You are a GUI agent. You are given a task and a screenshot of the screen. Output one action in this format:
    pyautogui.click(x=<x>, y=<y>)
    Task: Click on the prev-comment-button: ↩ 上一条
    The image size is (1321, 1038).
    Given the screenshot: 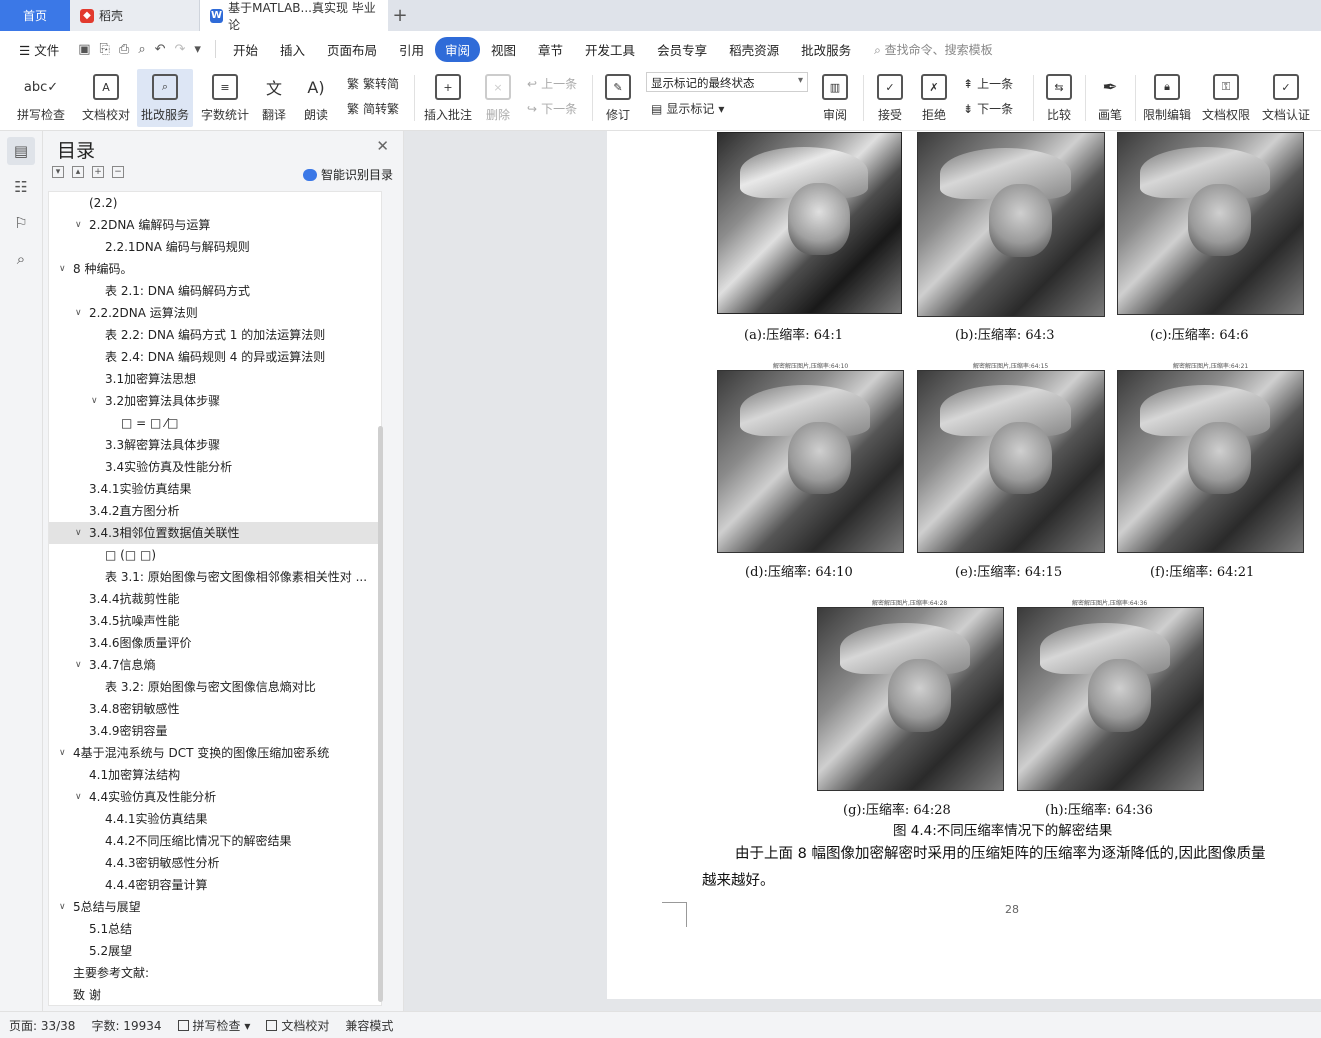 What is the action you would take?
    pyautogui.click(x=552, y=83)
    